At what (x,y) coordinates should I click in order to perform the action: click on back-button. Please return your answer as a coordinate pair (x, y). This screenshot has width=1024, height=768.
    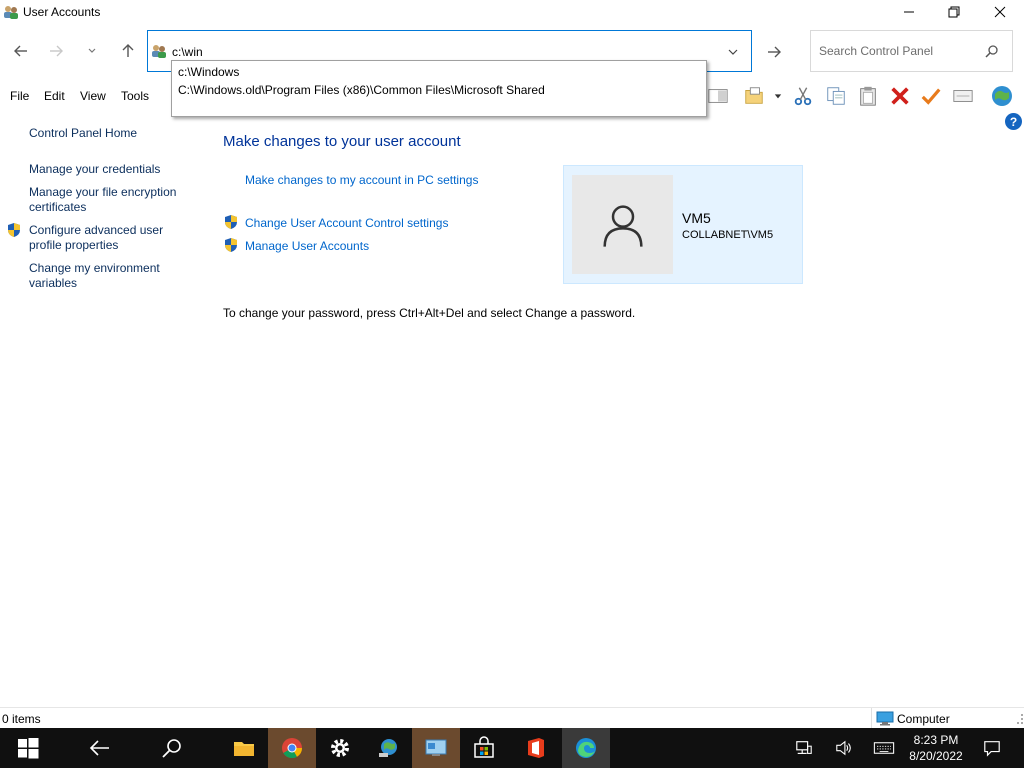
    Looking at the image, I should click on (21, 51).